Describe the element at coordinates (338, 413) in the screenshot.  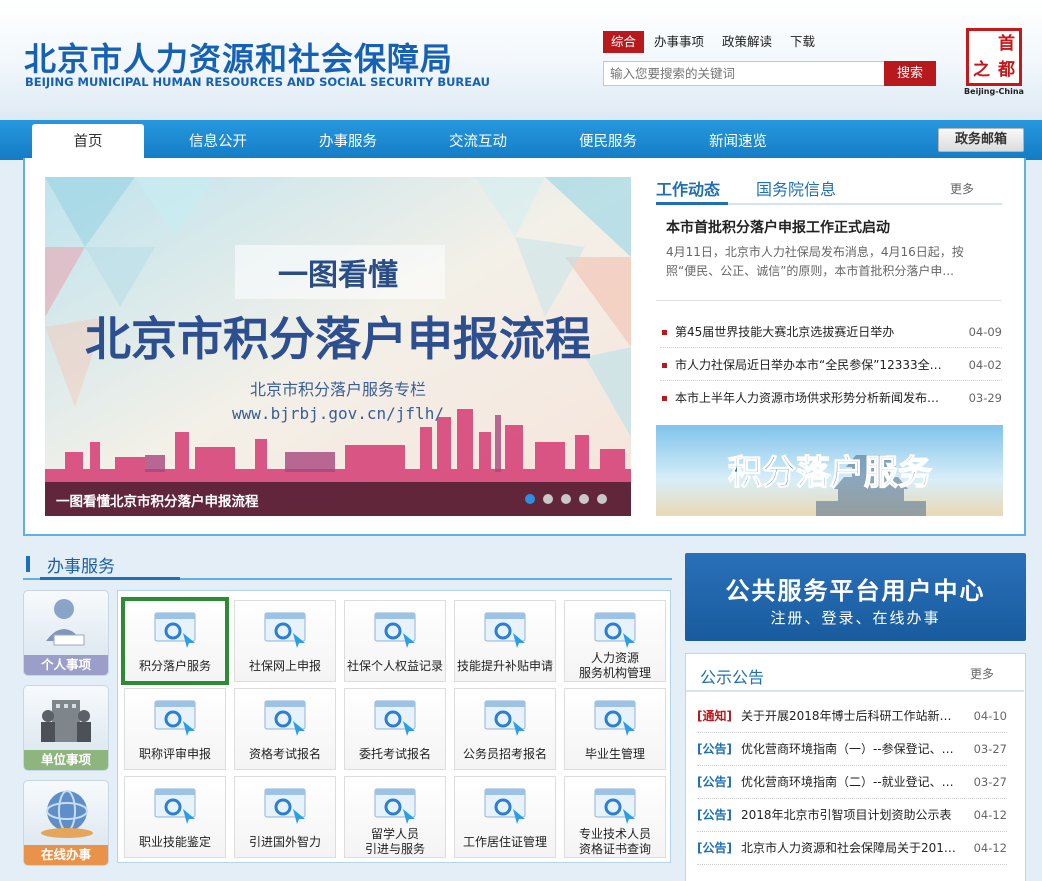
I see `banner-line4: www.bjrbj.gov.cn/jflh/` at that location.